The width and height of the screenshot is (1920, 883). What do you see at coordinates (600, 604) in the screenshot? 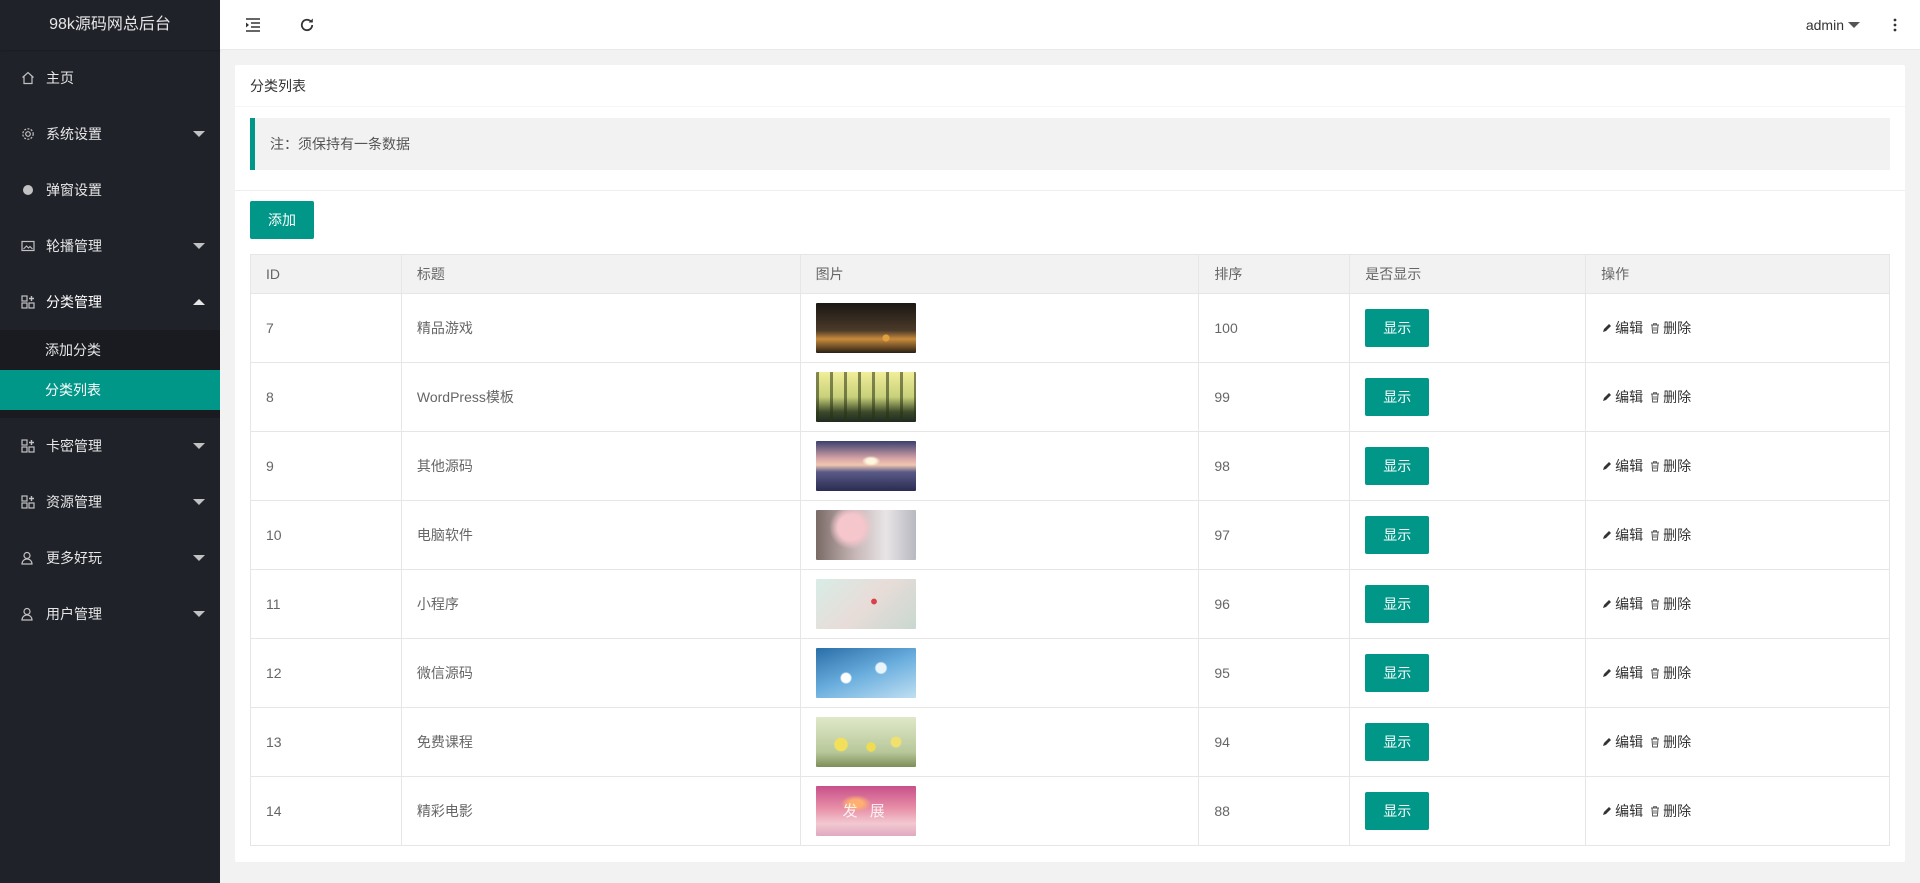
I see `cell-title: 小程序` at bounding box center [600, 604].